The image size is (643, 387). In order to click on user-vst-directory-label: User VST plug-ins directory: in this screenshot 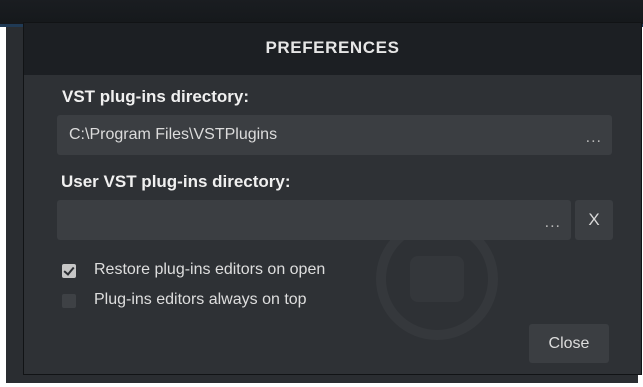, I will do `click(176, 181)`.